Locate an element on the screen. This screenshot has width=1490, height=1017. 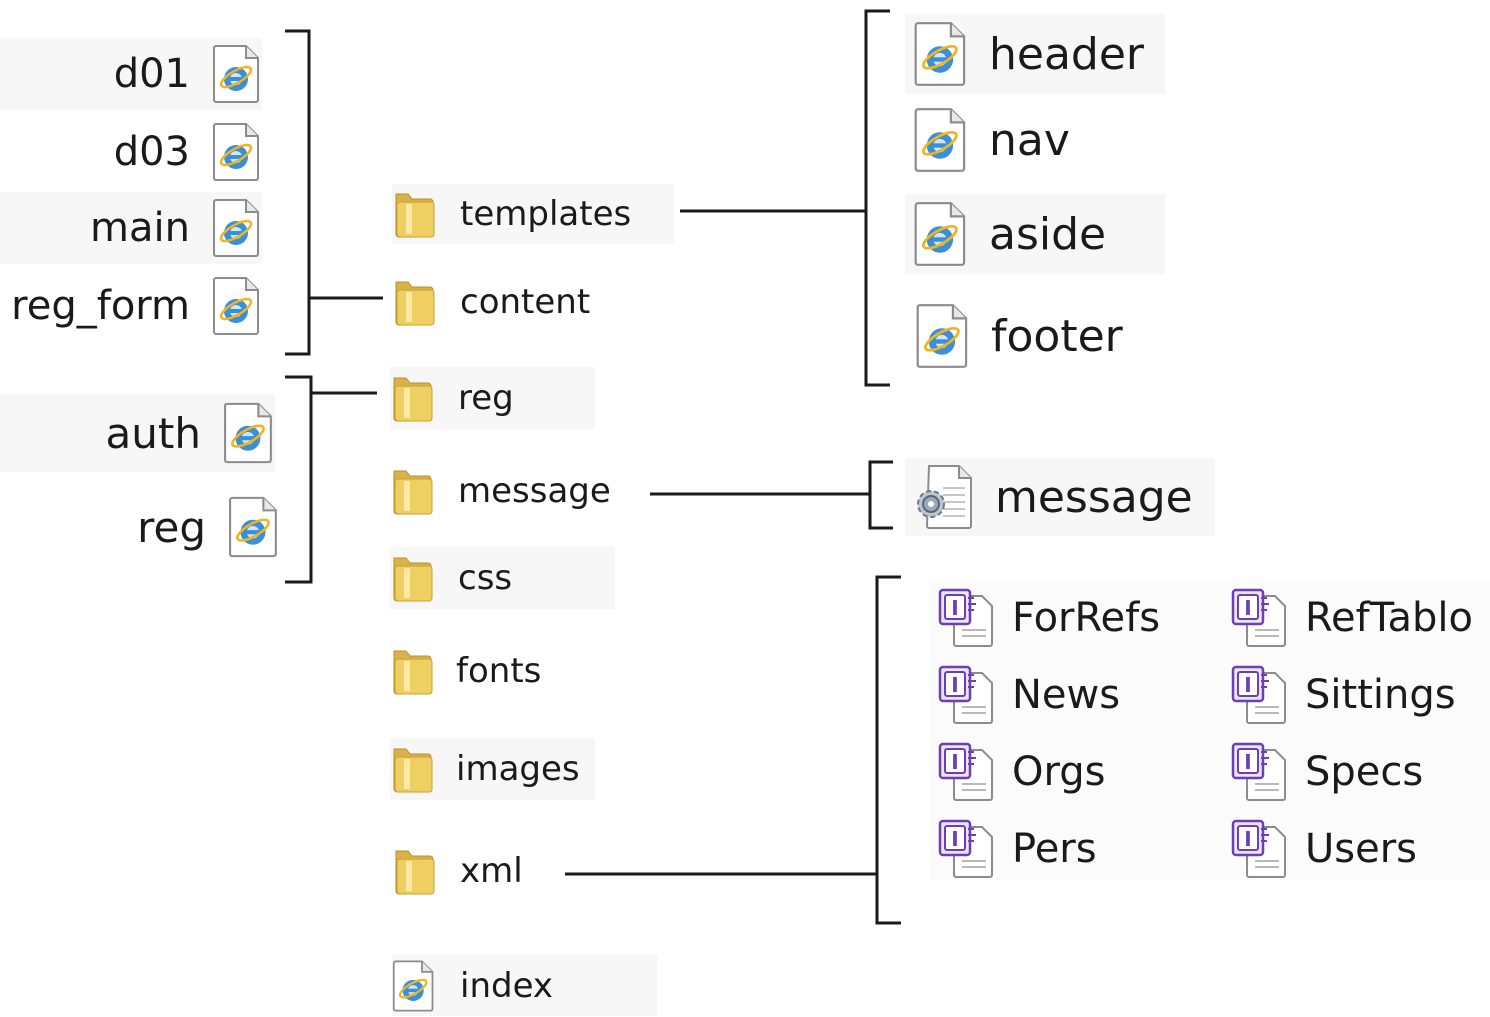
xml-bracket is located at coordinates (888, 750).